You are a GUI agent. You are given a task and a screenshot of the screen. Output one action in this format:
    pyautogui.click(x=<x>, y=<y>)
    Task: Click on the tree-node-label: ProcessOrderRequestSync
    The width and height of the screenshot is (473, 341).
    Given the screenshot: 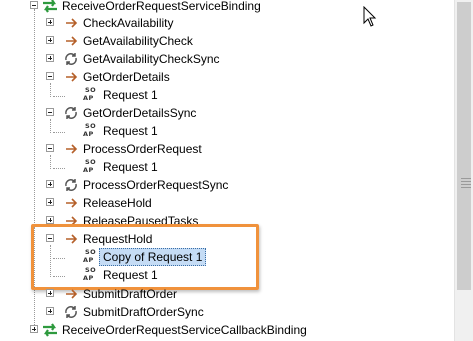 What is the action you would take?
    pyautogui.click(x=156, y=185)
    